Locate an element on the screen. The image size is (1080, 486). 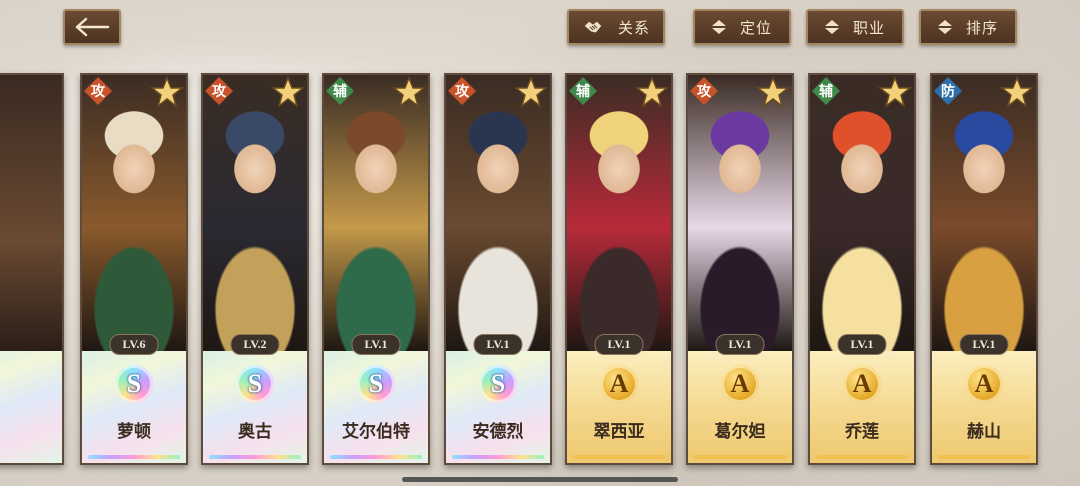
character-card: 辅 LV.1 A 翠西亚 is located at coordinates (619, 269).